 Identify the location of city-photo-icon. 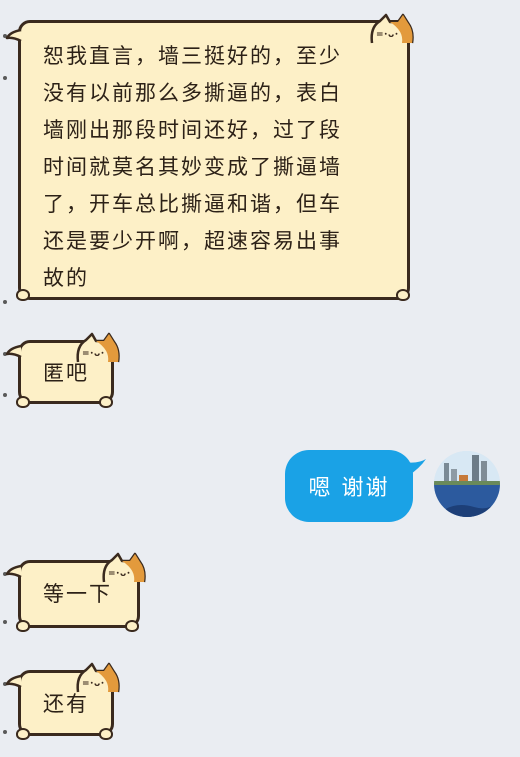
(467, 484).